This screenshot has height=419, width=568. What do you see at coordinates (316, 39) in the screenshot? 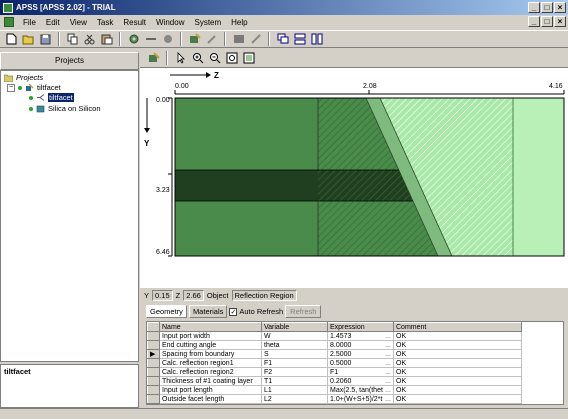
I see `tile-vertical-icon` at bounding box center [316, 39].